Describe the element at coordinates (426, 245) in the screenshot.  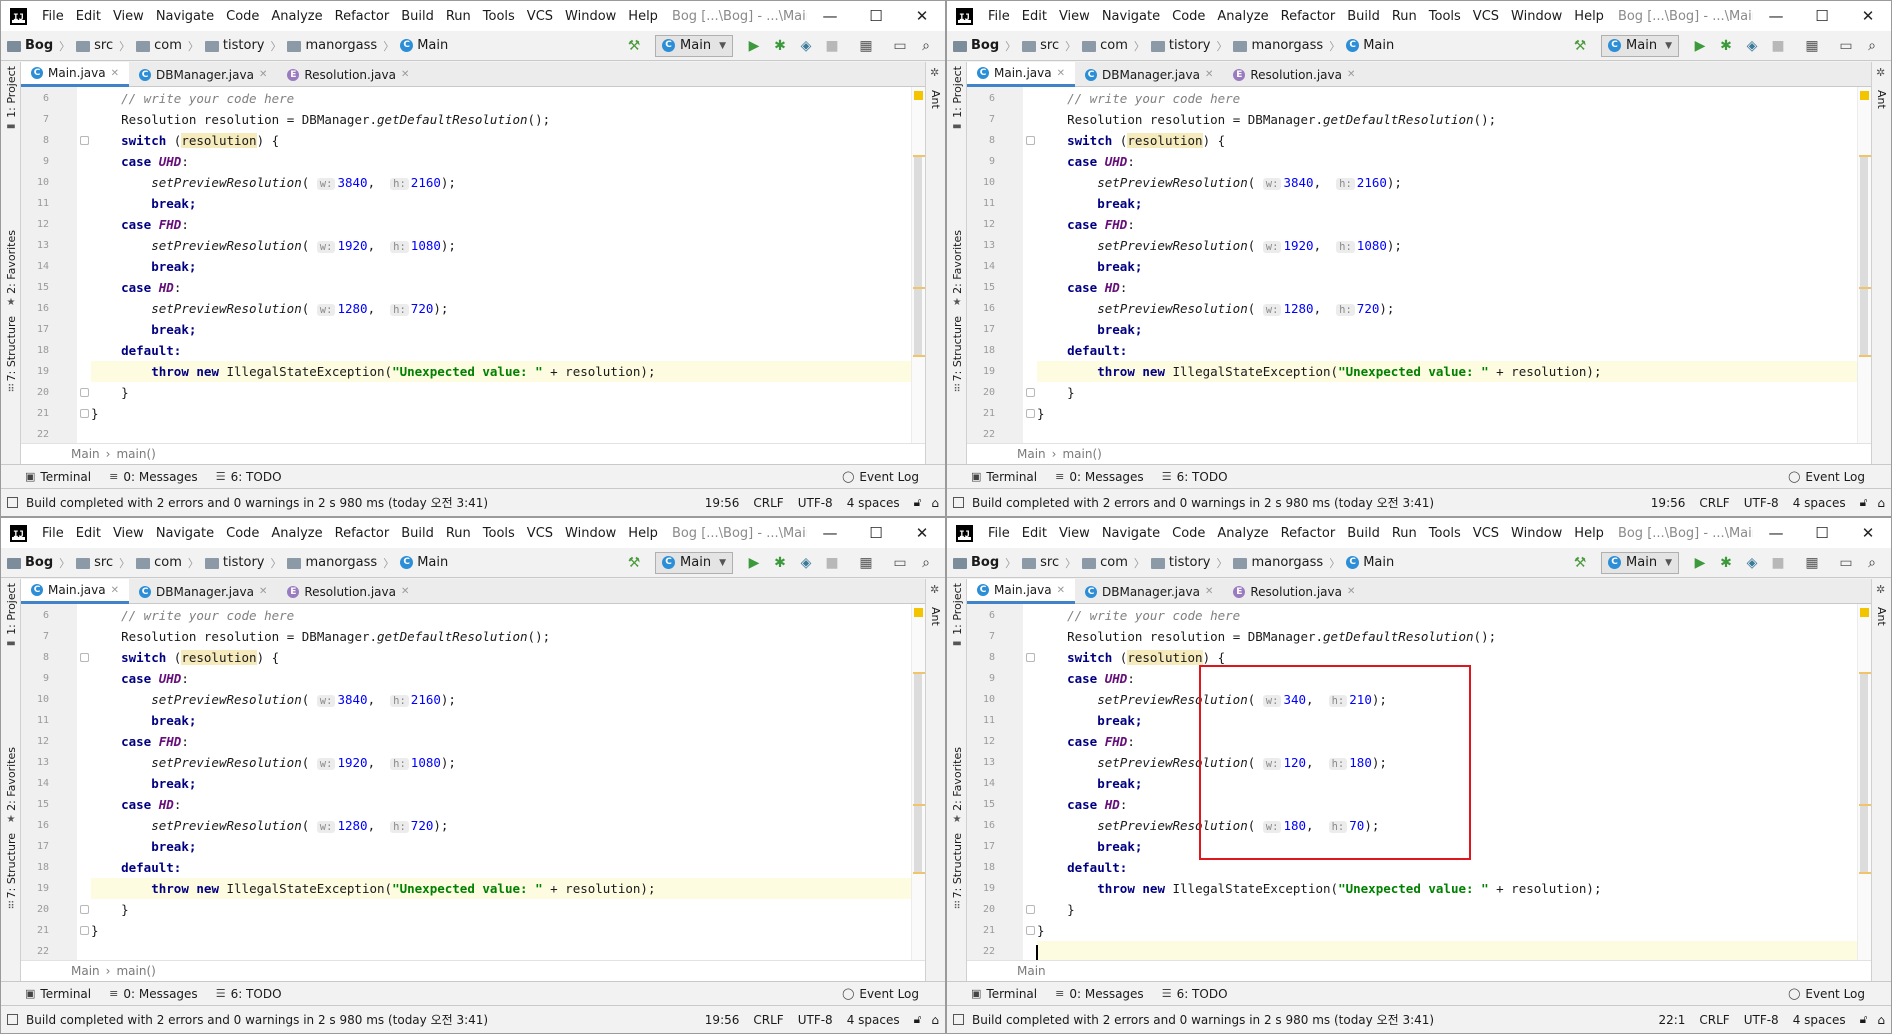
I see `height-value: 1080` at that location.